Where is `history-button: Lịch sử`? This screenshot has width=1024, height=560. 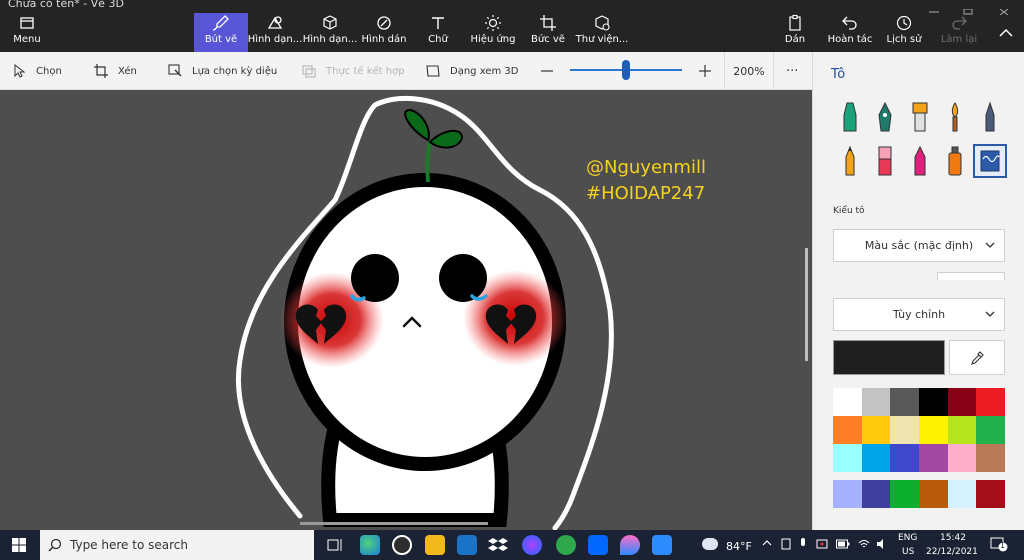
history-button: Lịch sử is located at coordinates (904, 33).